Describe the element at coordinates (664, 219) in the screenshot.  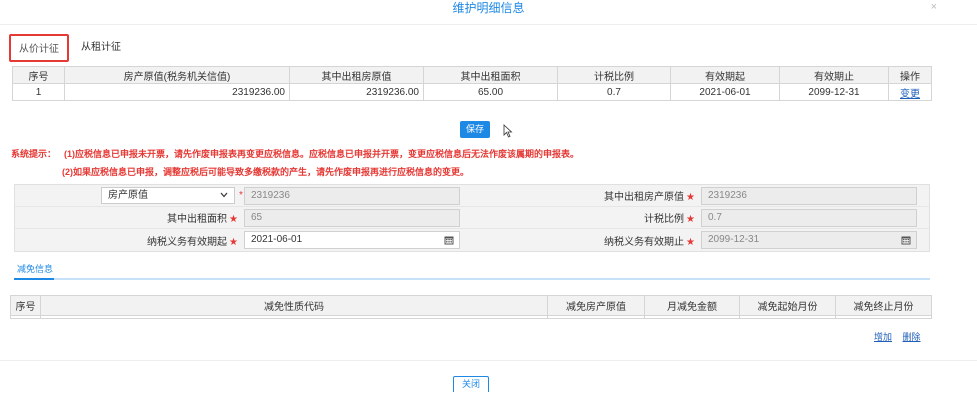
I see `tax-ratio-label: 计税比例` at that location.